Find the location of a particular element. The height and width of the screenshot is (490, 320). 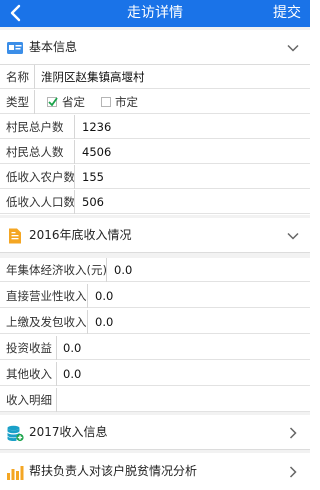

field-label: 村民总户数 is located at coordinates (35, 127).